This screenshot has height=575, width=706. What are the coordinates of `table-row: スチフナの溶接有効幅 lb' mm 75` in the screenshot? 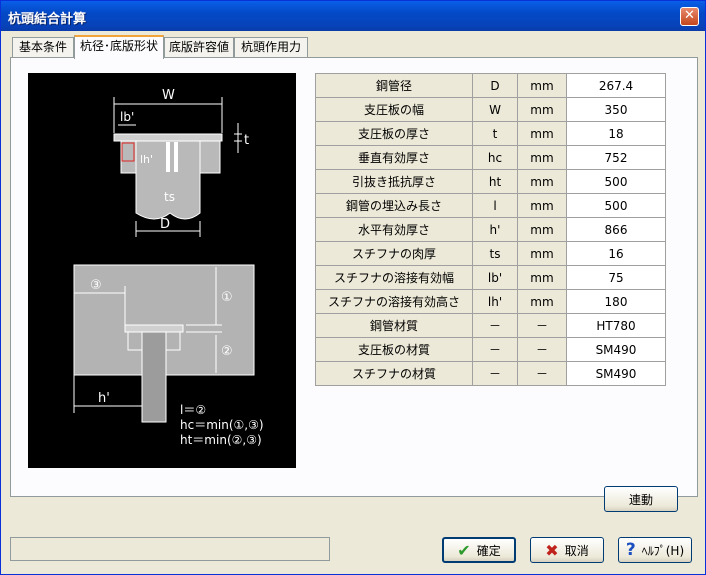 It's located at (490, 277).